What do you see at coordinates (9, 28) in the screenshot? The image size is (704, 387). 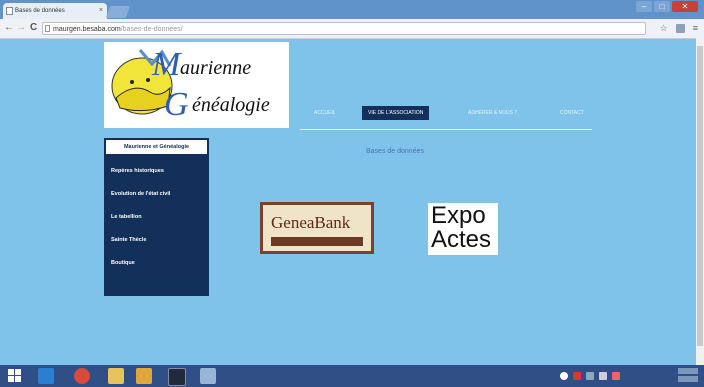 I see `back-button: ←` at bounding box center [9, 28].